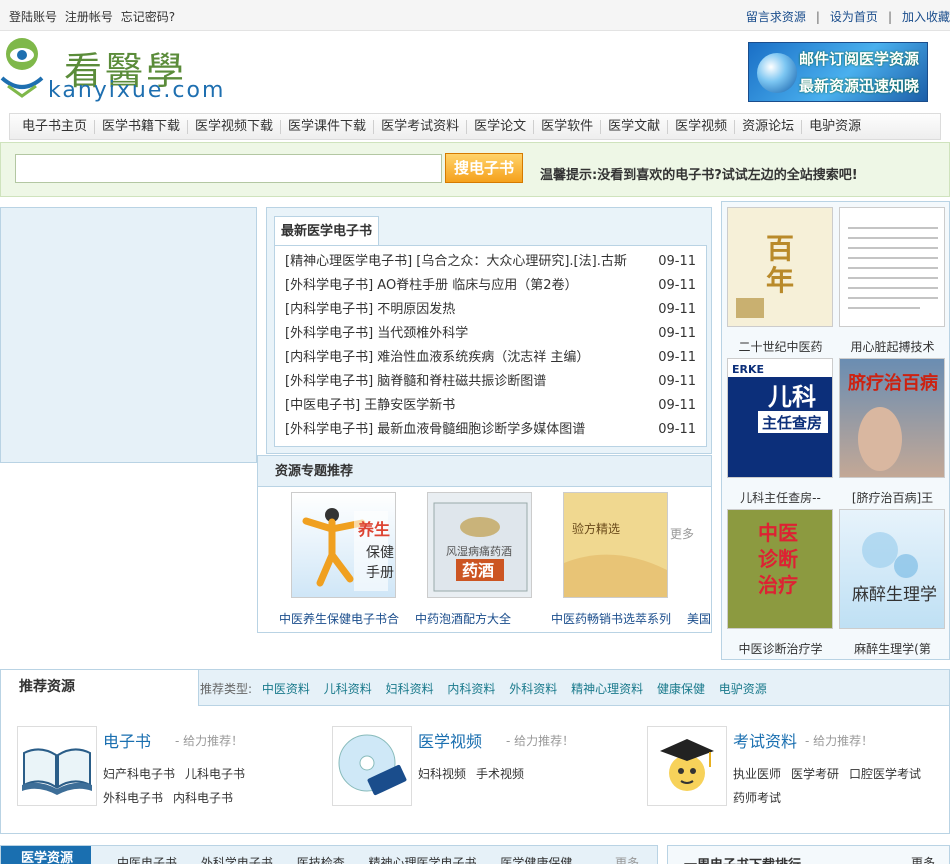 The height and width of the screenshot is (864, 950). Describe the element at coordinates (419, 126) in the screenshot. I see `nav-item-exam-materials: 医学考试资料` at that location.